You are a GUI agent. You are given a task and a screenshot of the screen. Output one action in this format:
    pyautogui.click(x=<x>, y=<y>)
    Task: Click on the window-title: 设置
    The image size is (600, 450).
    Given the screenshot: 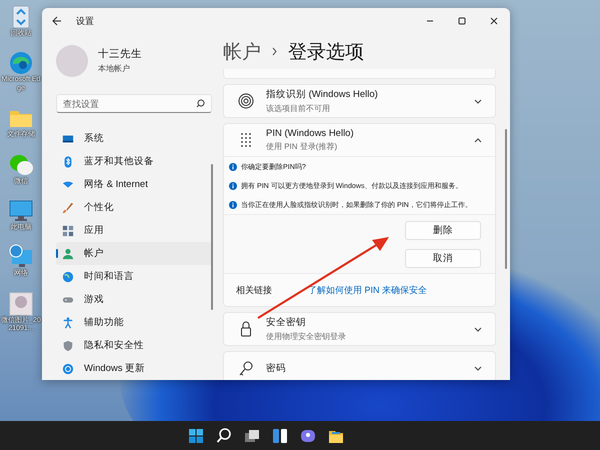 What is the action you would take?
    pyautogui.click(x=85, y=21)
    